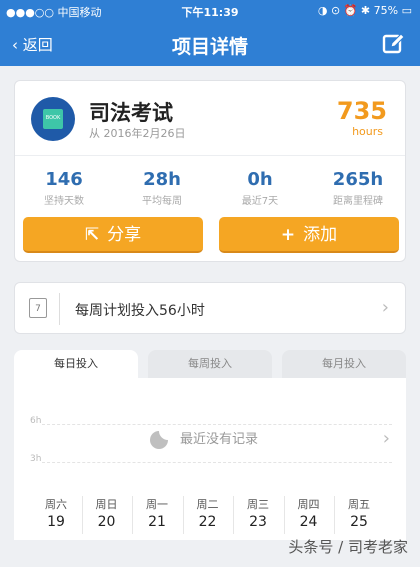 Image resolution: width=420 pixels, height=567 pixels. I want to click on x-tick-label: 周三 23, so click(258, 513).